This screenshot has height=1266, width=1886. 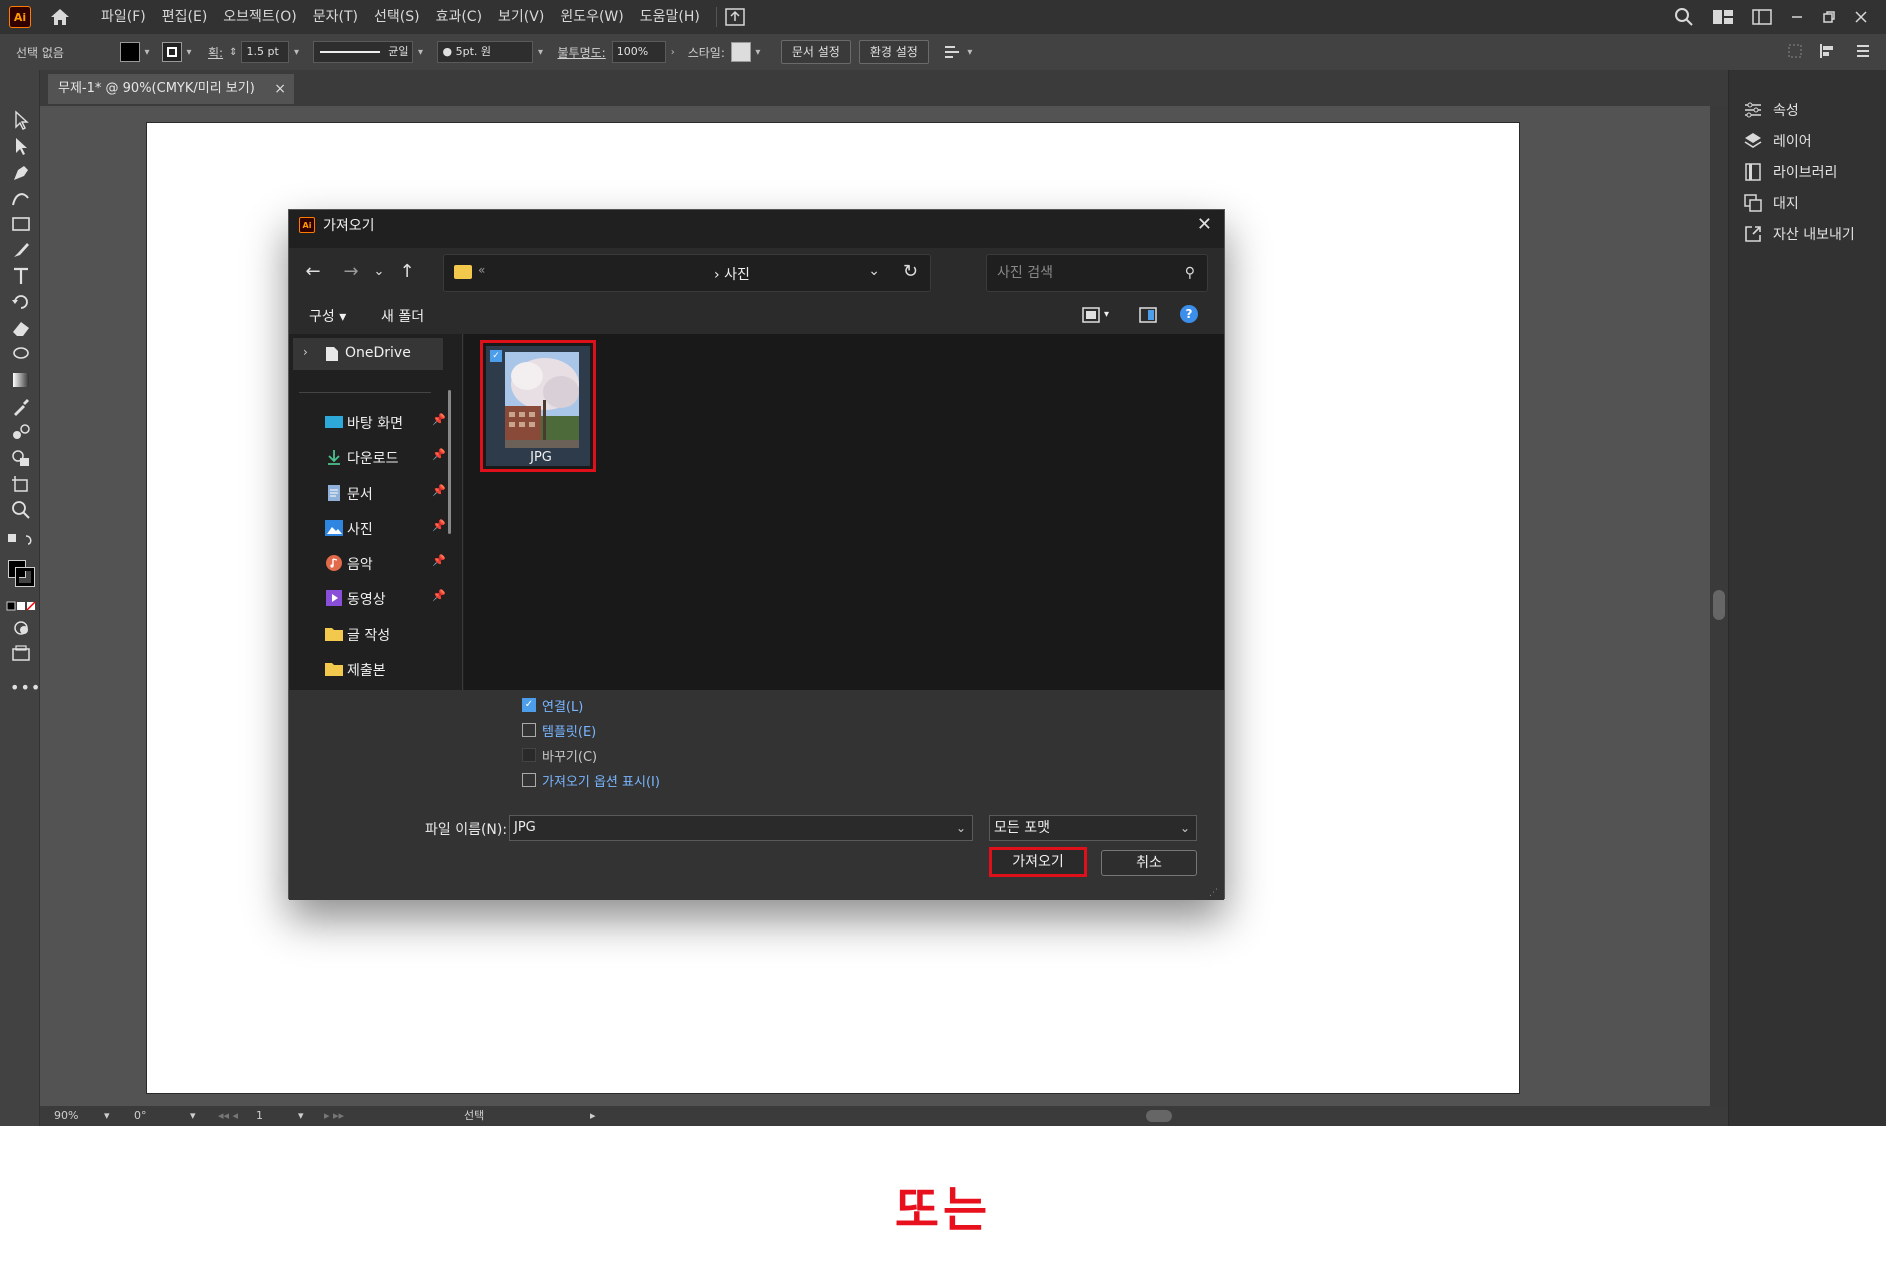 I want to click on fill-swatch, so click(x=130, y=52).